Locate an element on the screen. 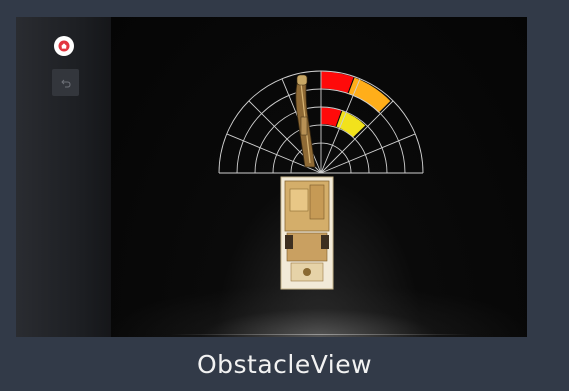 The width and height of the screenshot is (569, 391). excavator-body is located at coordinates (307, 233).